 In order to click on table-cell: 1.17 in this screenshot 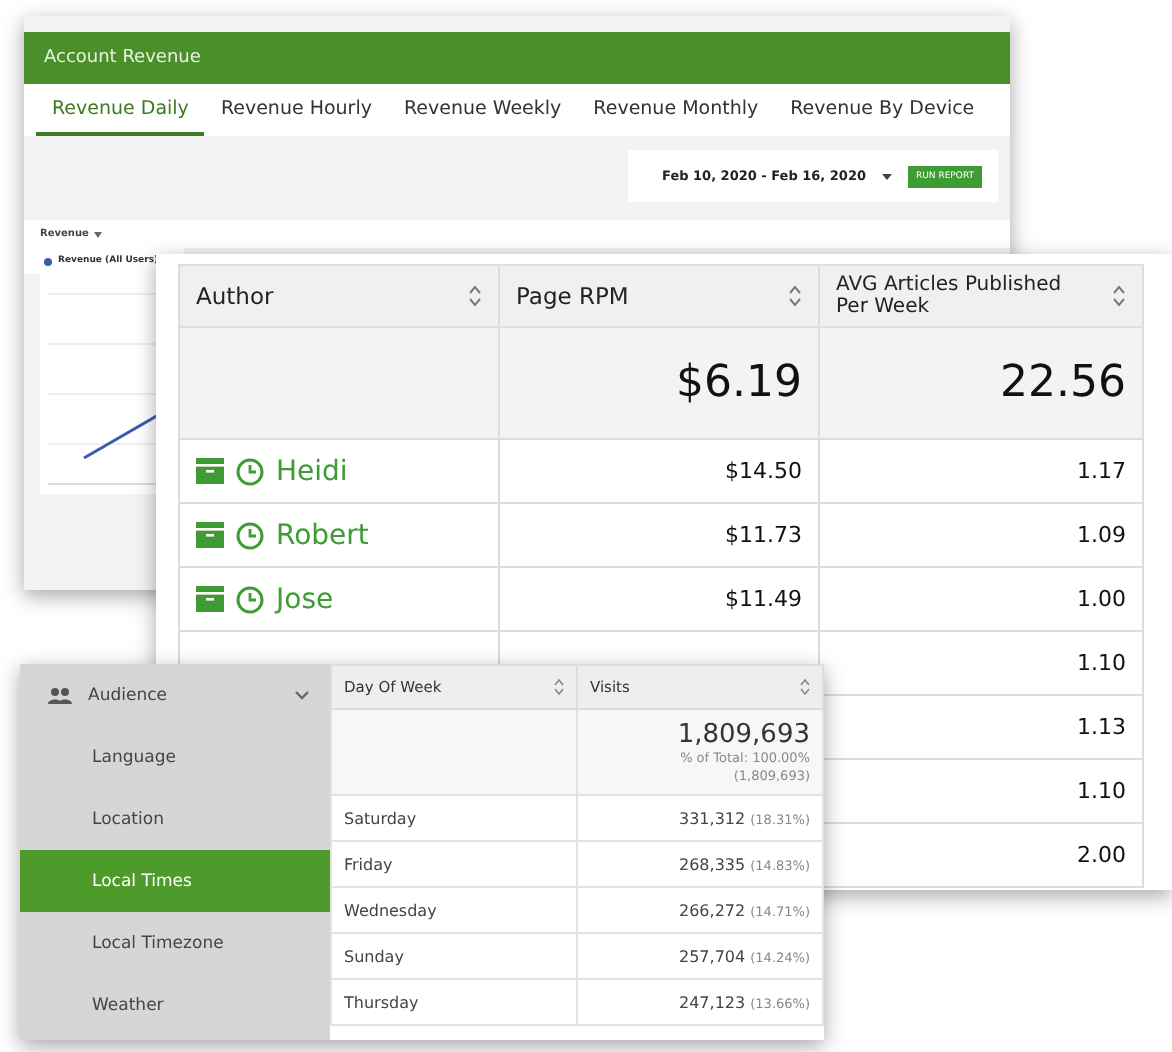, I will do `click(1101, 471)`.